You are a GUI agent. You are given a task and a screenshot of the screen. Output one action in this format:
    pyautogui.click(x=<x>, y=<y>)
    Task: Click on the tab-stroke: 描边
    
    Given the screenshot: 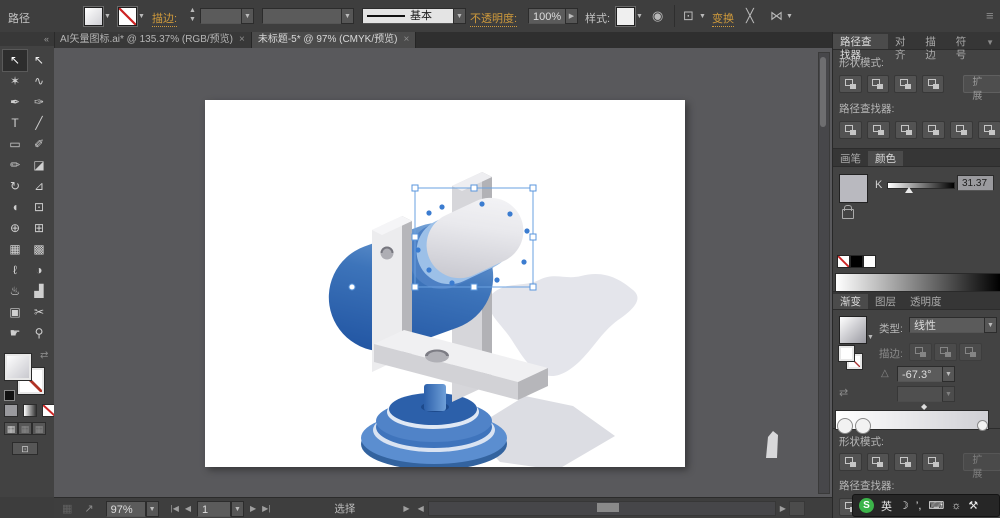 What is the action you would take?
    pyautogui.click(x=933, y=47)
    